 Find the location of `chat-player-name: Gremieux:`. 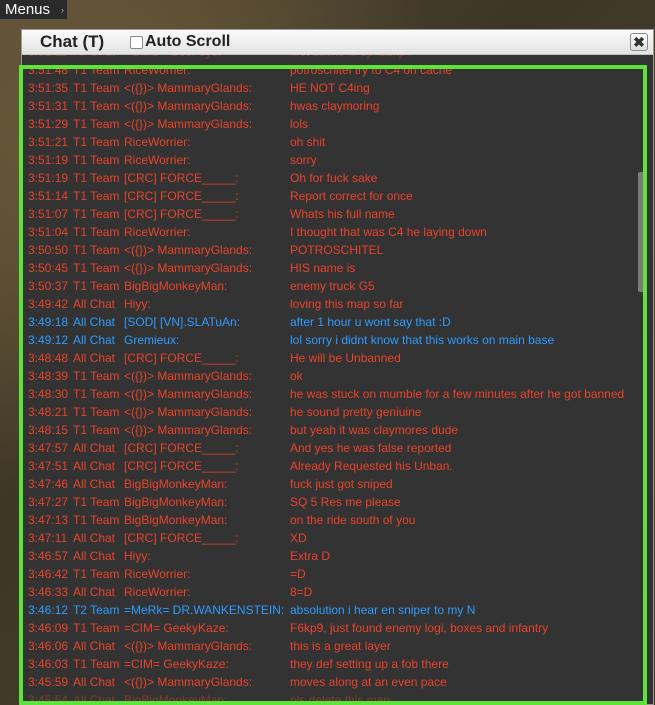

chat-player-name: Gremieux: is located at coordinates (152, 340).